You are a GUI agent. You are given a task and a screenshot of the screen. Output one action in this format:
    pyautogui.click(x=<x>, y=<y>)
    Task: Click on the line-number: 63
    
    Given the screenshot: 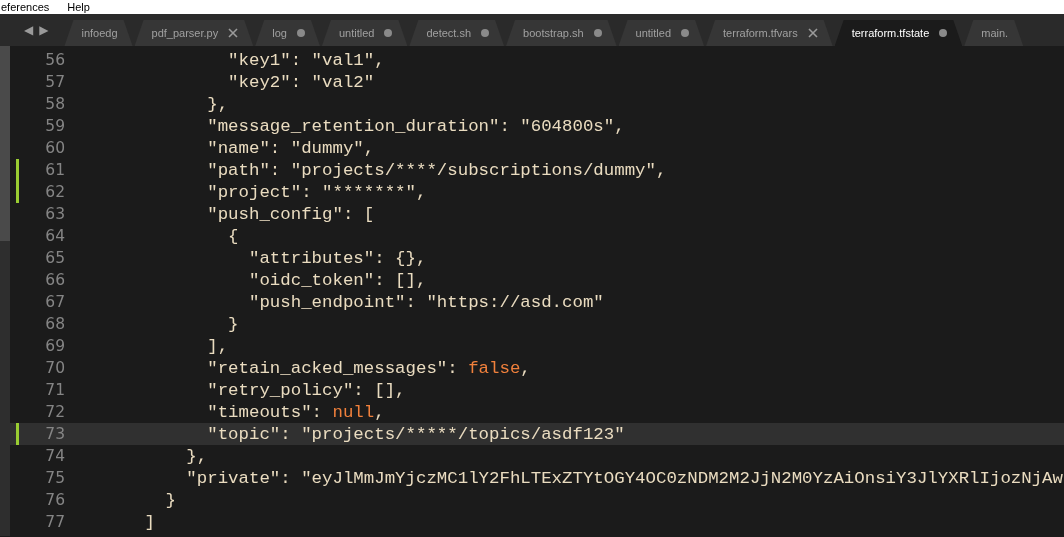 What is the action you would take?
    pyautogui.click(x=55, y=214)
    